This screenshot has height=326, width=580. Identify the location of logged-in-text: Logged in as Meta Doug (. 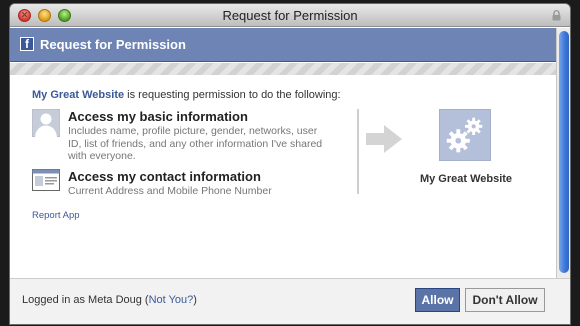
(85, 300).